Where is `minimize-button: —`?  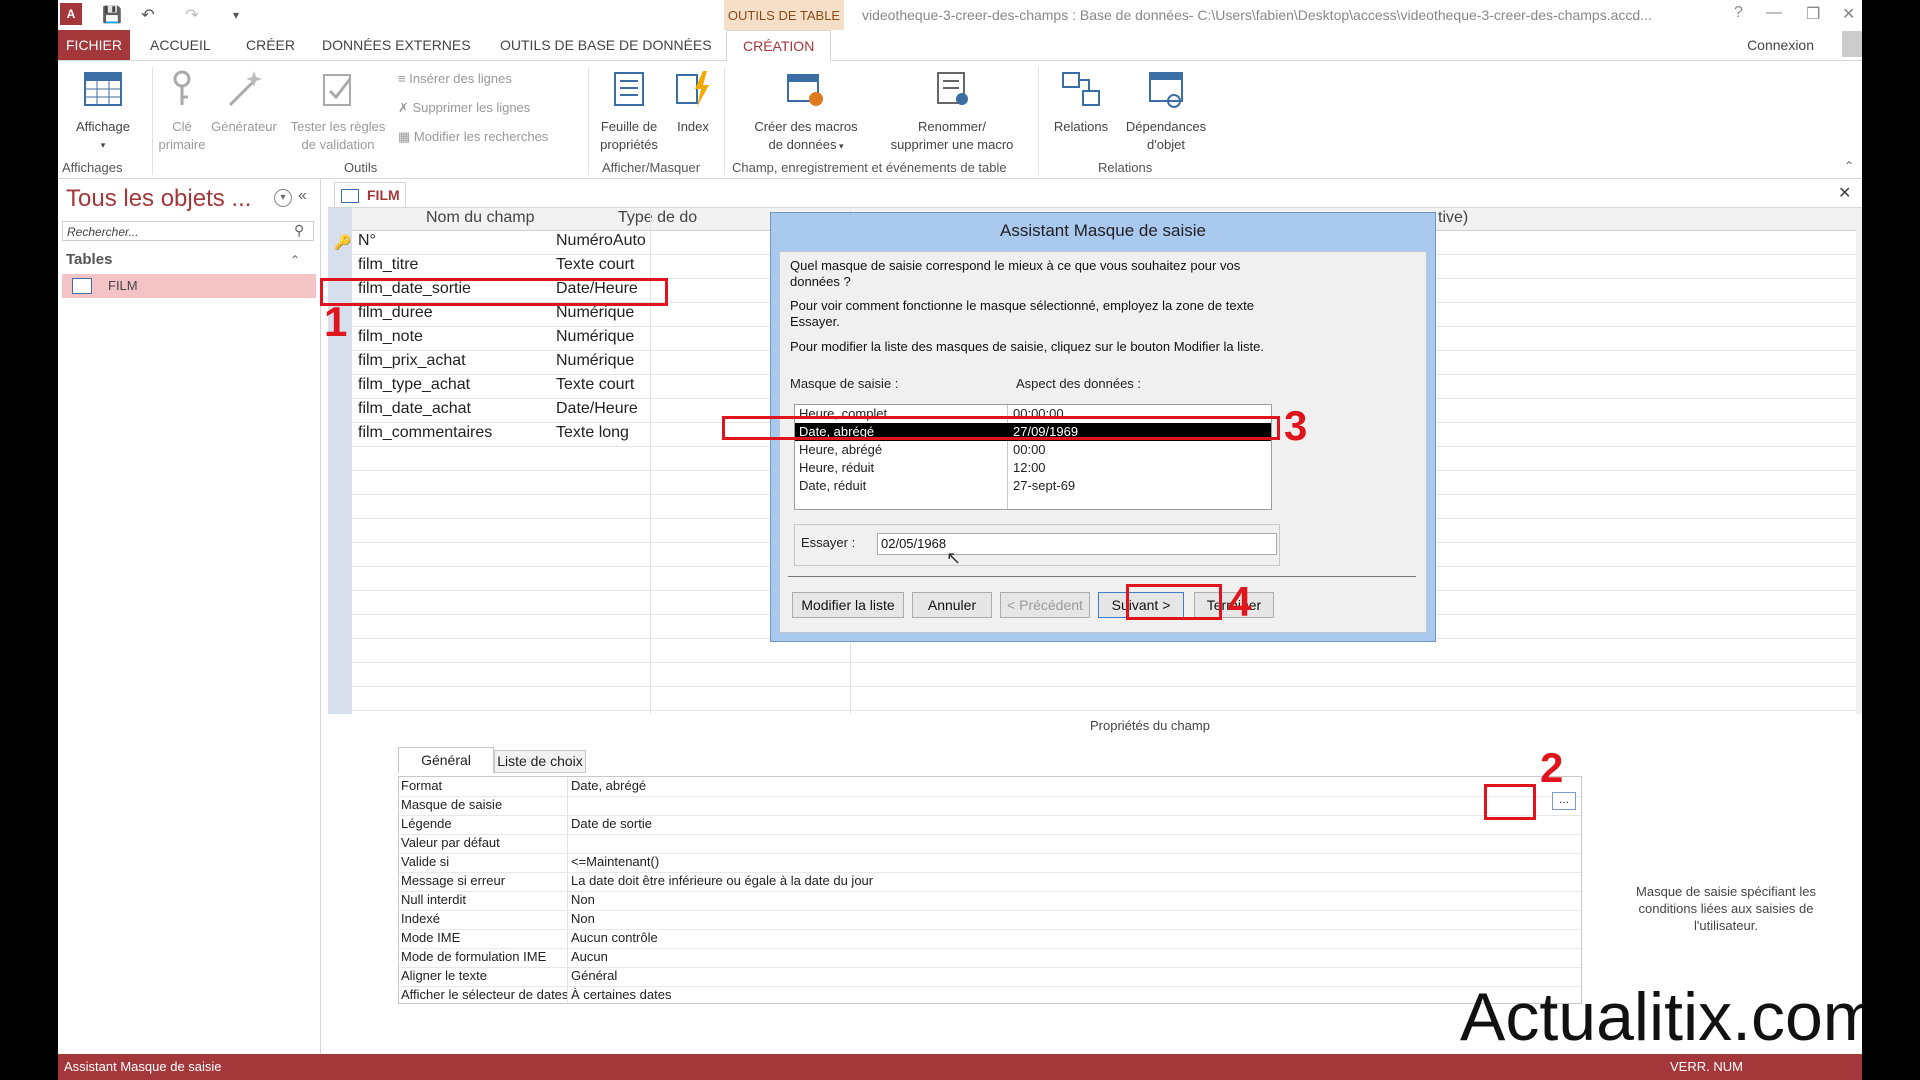 minimize-button: — is located at coordinates (1774, 13).